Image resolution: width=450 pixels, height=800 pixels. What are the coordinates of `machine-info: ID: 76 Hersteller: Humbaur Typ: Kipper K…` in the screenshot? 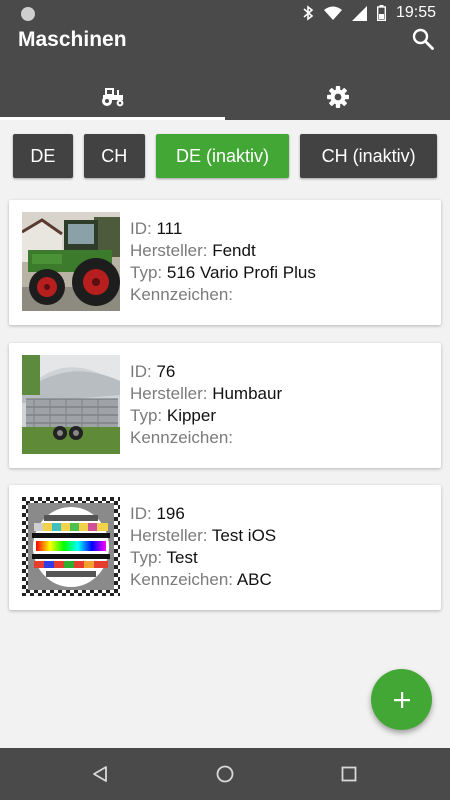 It's located at (206, 405).